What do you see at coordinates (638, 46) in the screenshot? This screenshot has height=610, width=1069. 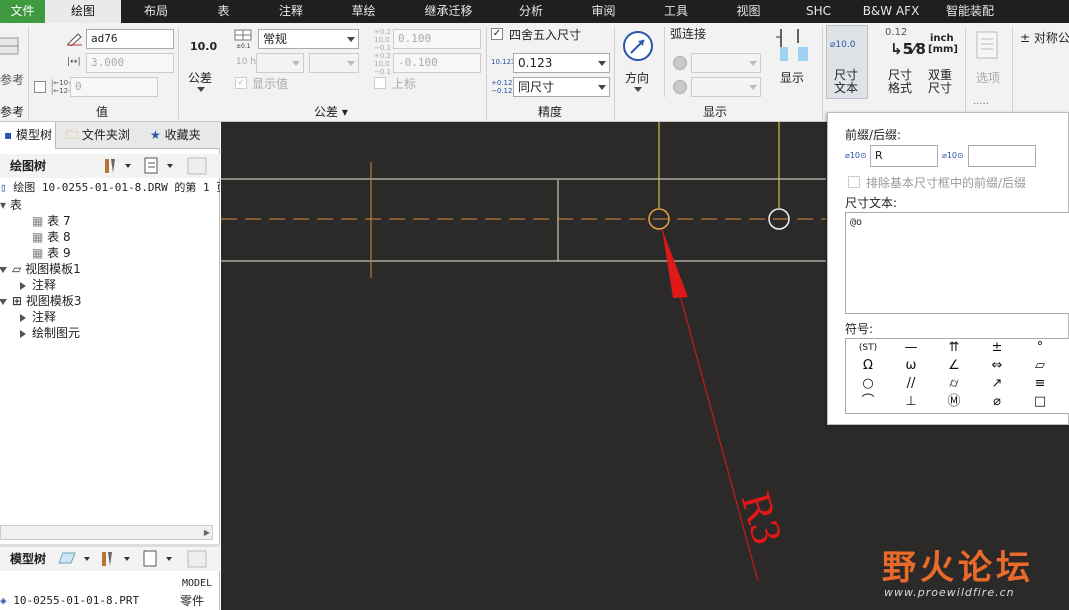 I see `direction-icon` at bounding box center [638, 46].